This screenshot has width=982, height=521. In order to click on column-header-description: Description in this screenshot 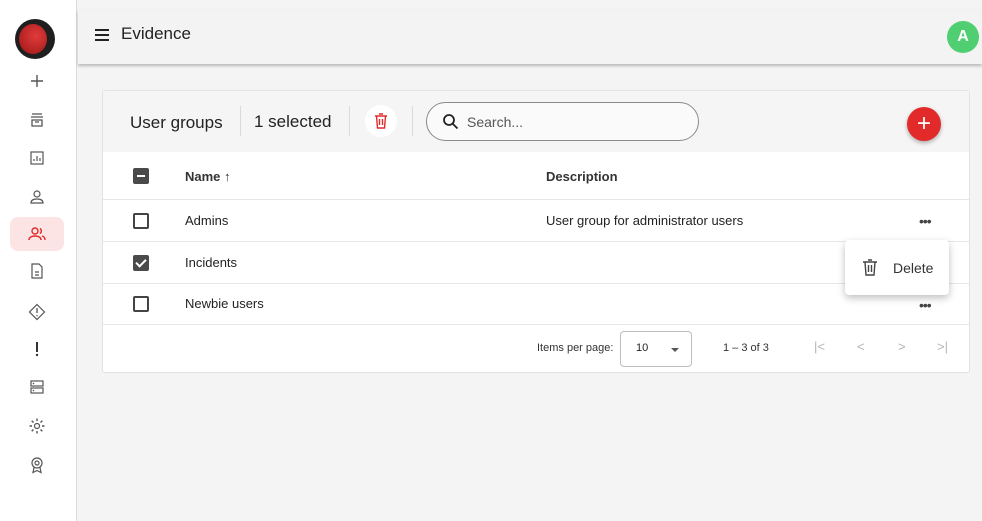, I will do `click(582, 176)`.